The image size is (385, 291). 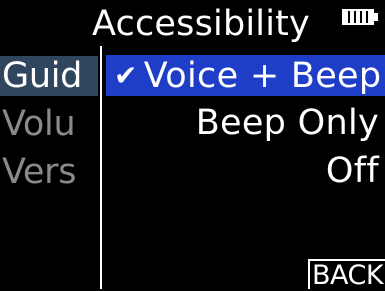 I want to click on sidebar-item-version: Vers, so click(x=49, y=172).